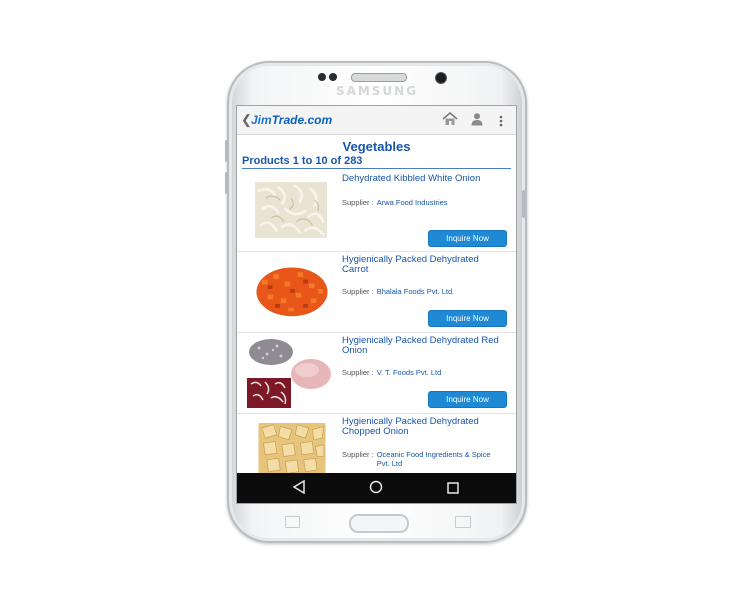  I want to click on hardware-home-button, so click(379, 523).